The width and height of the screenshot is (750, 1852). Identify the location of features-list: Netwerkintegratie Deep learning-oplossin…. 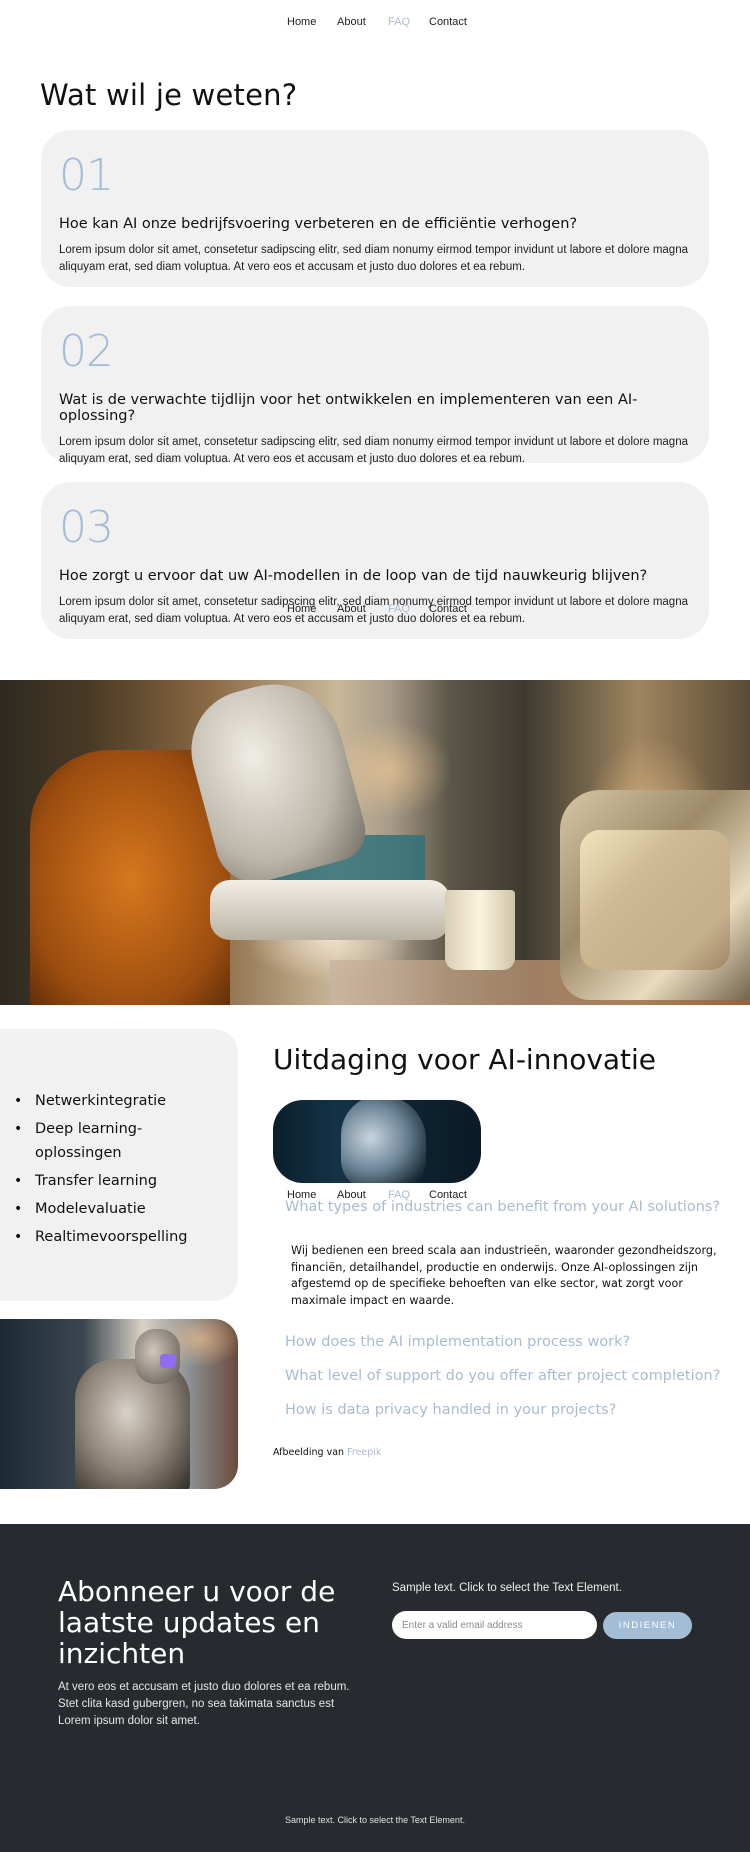
(116, 1169).